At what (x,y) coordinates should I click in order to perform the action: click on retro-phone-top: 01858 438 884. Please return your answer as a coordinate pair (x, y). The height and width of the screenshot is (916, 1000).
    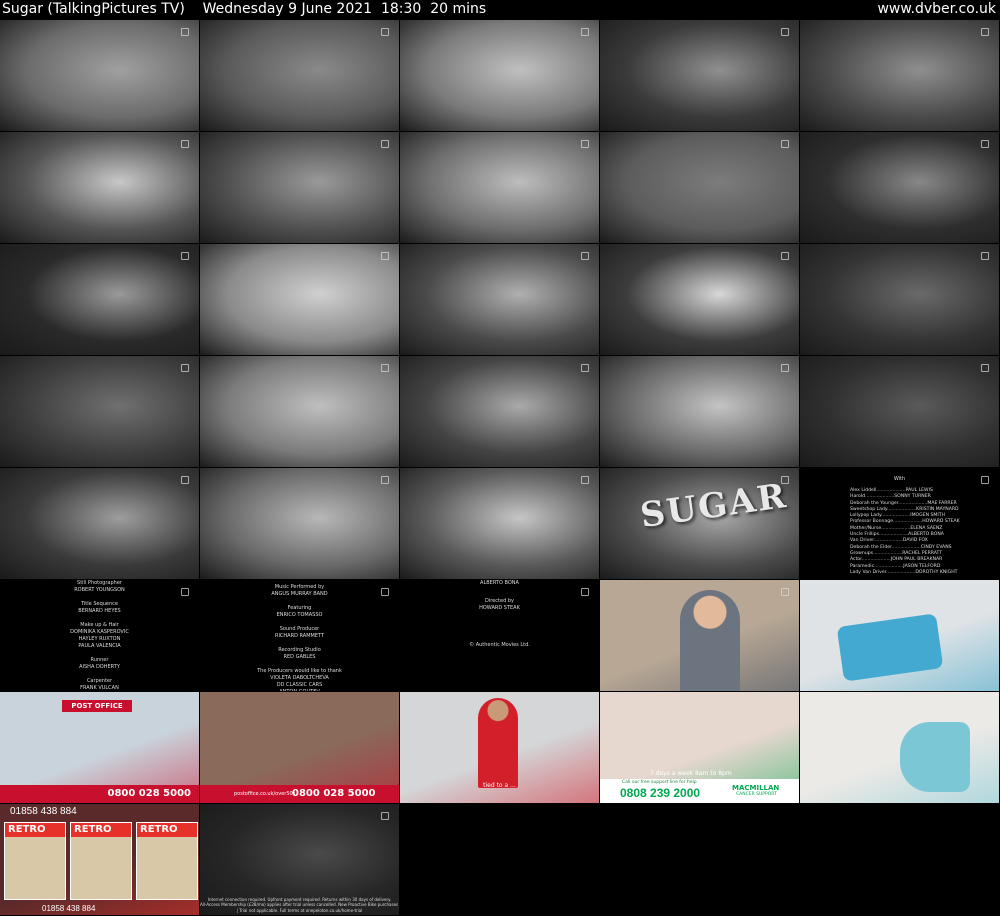
    Looking at the image, I should click on (43, 811).